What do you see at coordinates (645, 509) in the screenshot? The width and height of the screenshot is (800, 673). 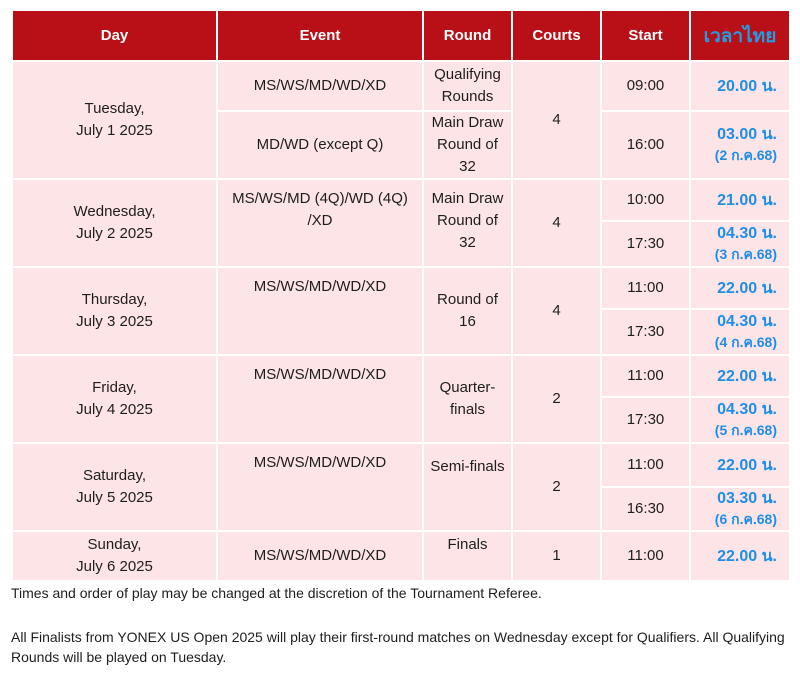 I see `start-cell: 16:30` at bounding box center [645, 509].